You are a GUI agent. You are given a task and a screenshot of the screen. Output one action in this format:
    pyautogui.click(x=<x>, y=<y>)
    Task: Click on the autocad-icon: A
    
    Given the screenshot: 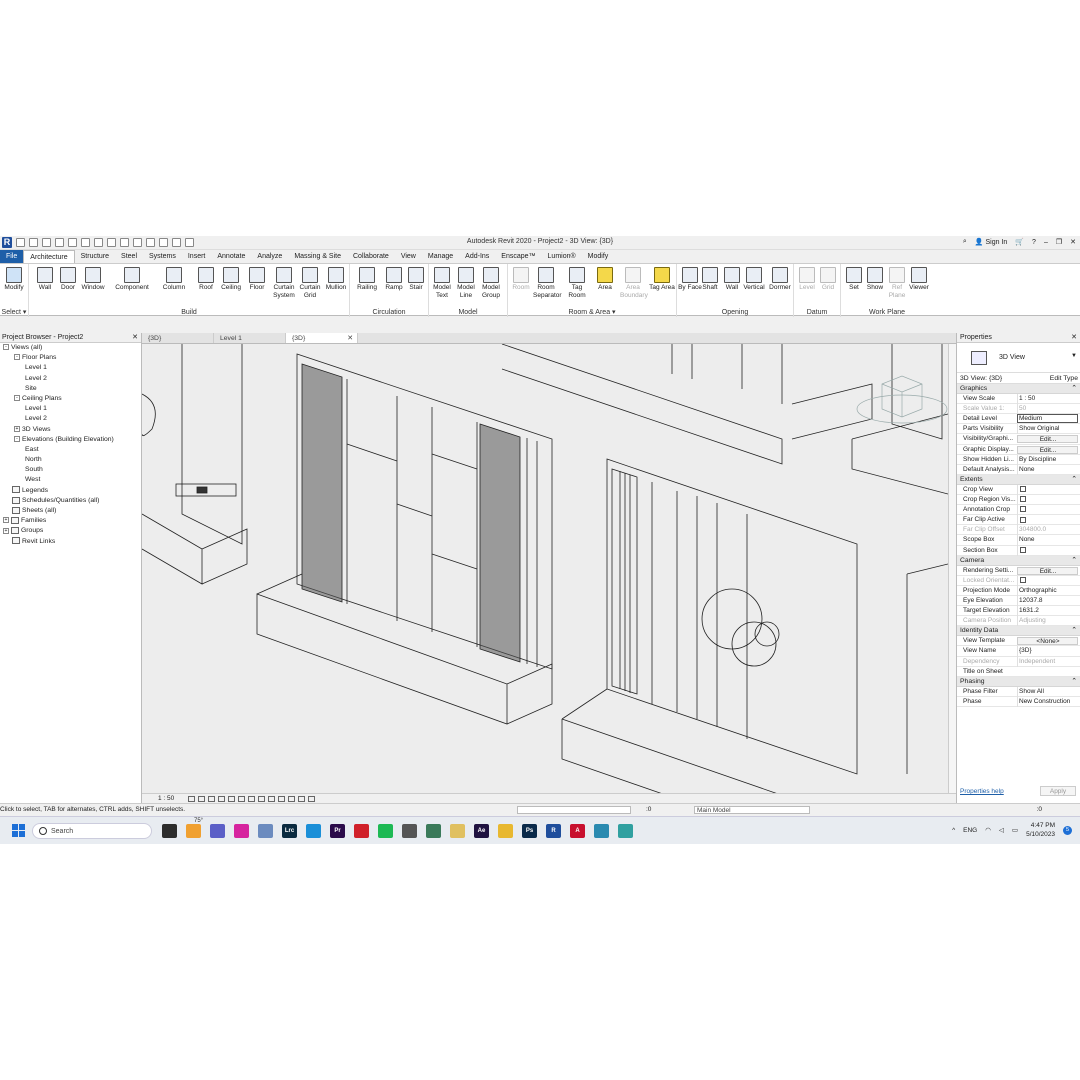 What is the action you would take?
    pyautogui.click(x=577, y=831)
    